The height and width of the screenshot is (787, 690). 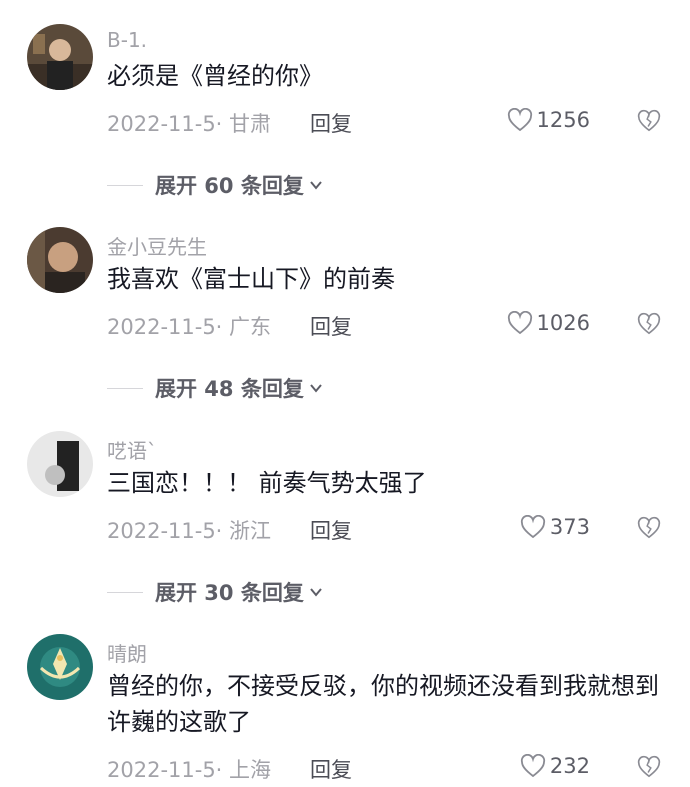 I want to click on like-count: 232, so click(x=569, y=766).